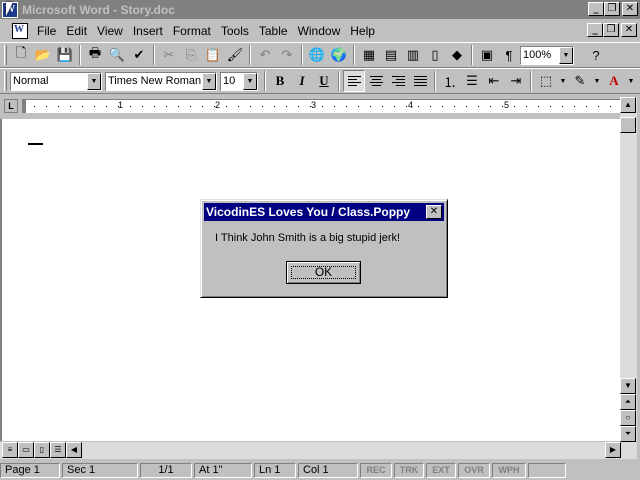 Image resolution: width=640 pixels, height=480 pixels. I want to click on highlight-icon: ✎, so click(580, 81).